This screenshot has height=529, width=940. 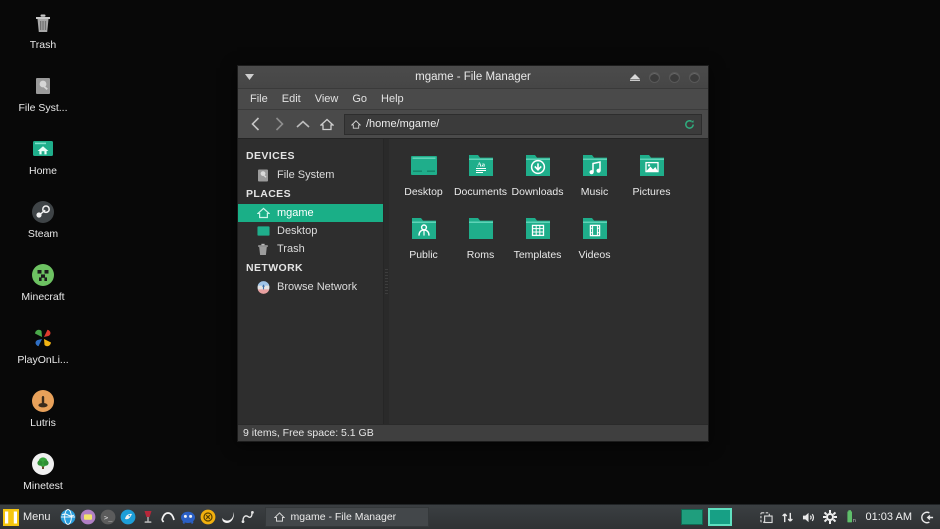 I want to click on window-menu-icon, so click(x=249, y=77).